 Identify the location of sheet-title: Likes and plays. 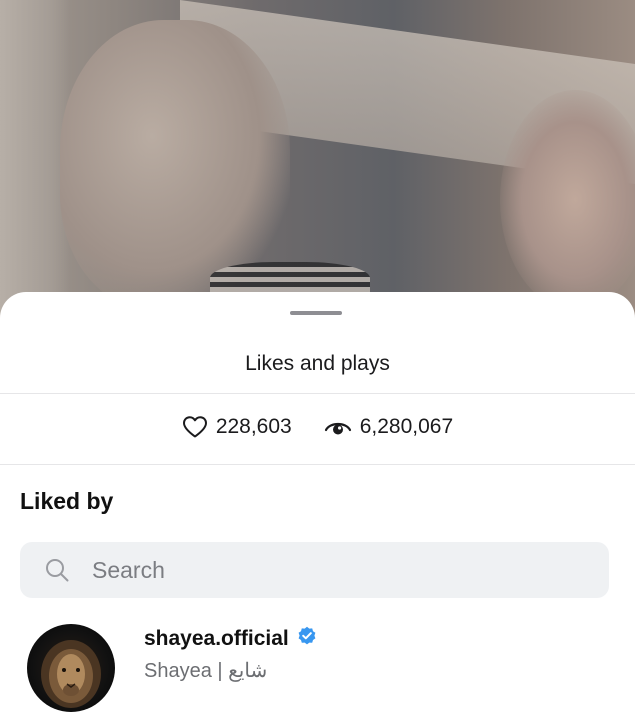
(317, 363).